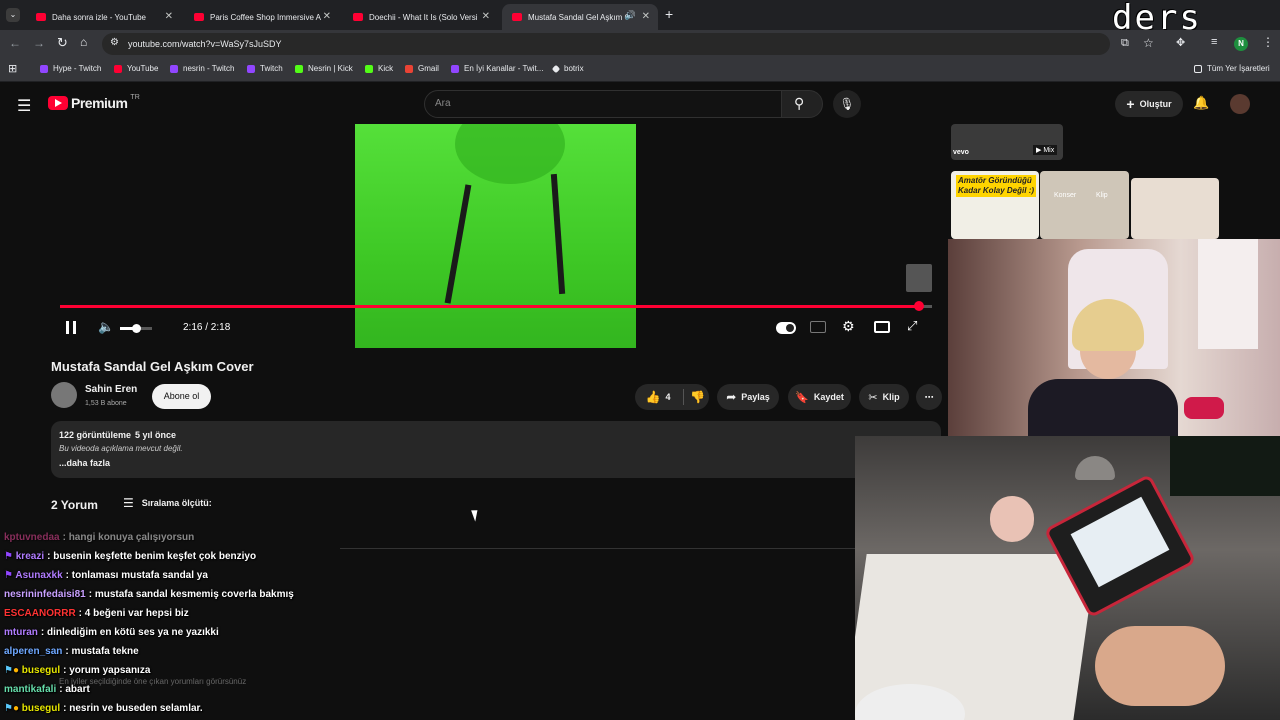 The image size is (1280, 720). I want to click on new-tab-icon: +, so click(669, 14).